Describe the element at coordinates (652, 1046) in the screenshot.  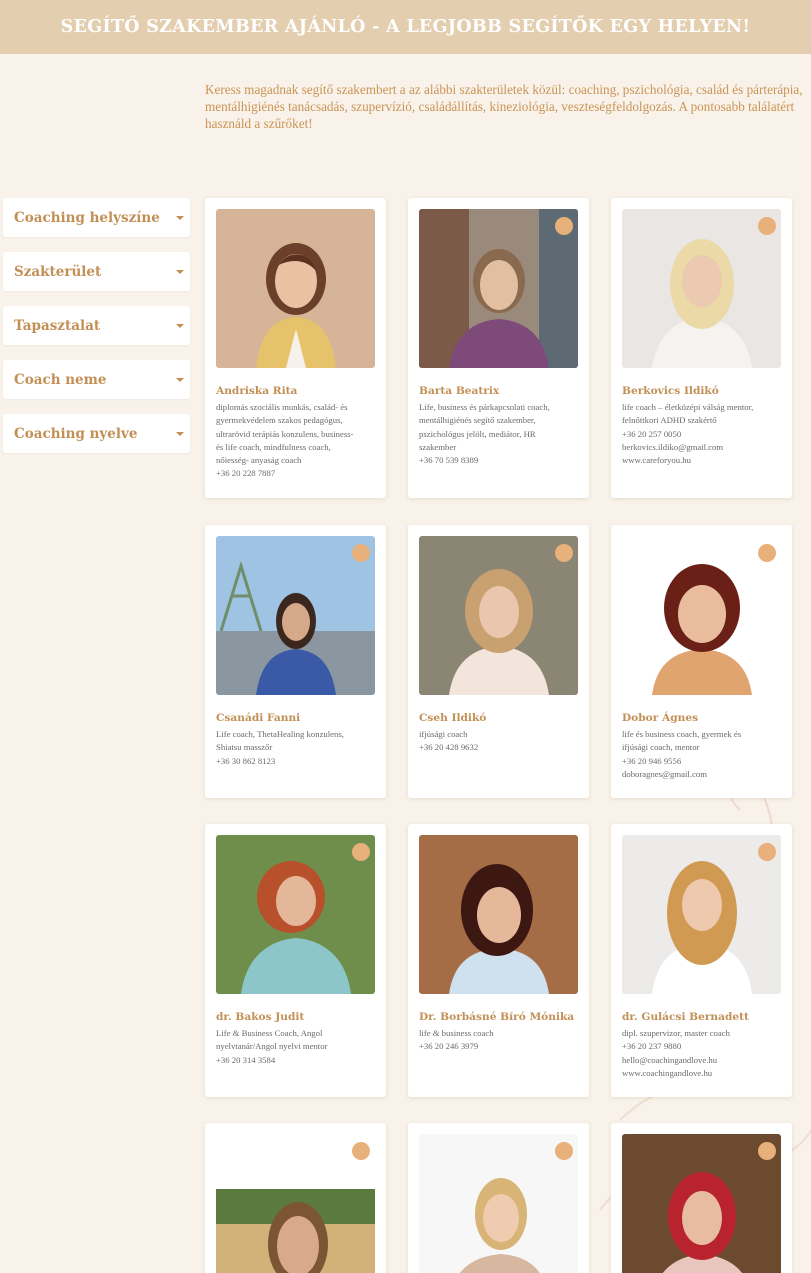
I see `phone-number: +36 20 237 9880` at that location.